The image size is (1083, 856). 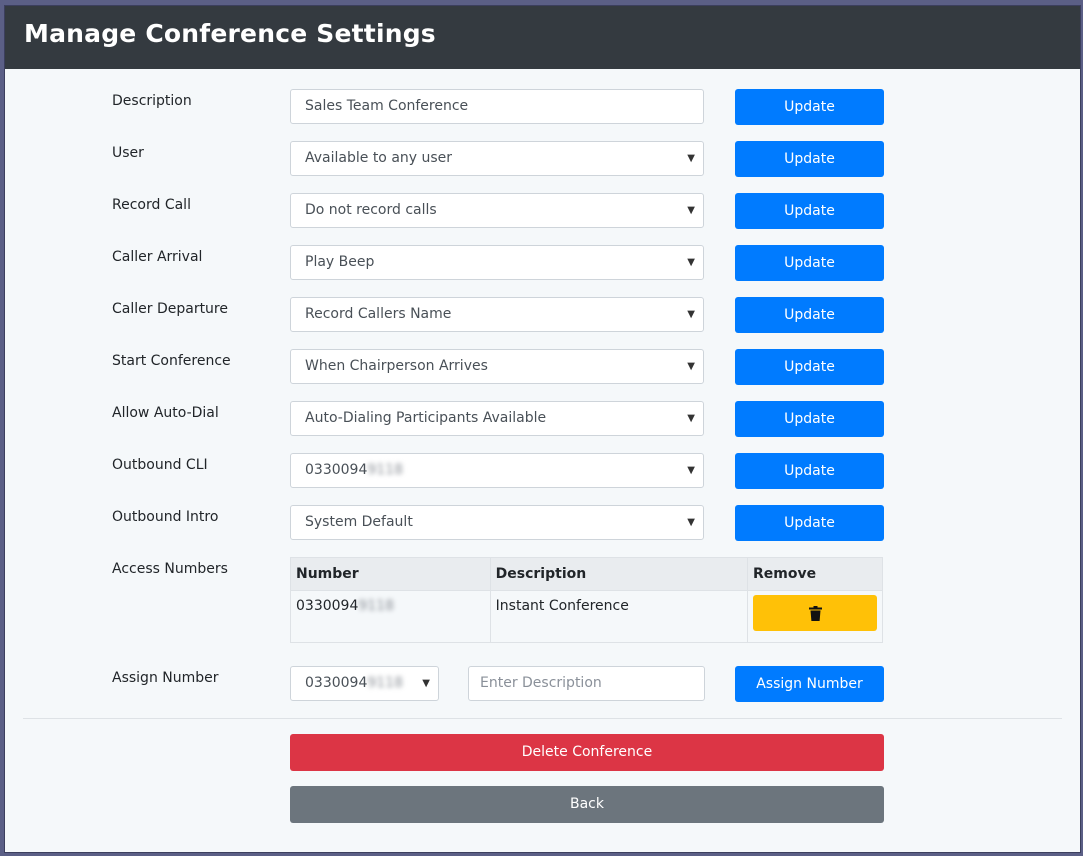 What do you see at coordinates (379, 158) in the screenshot?
I see `user-select-value: Available to any user` at bounding box center [379, 158].